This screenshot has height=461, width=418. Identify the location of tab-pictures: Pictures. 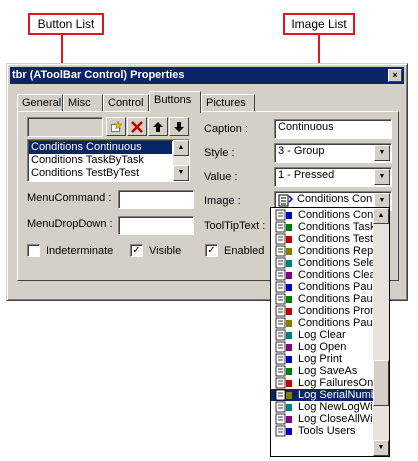
(228, 103).